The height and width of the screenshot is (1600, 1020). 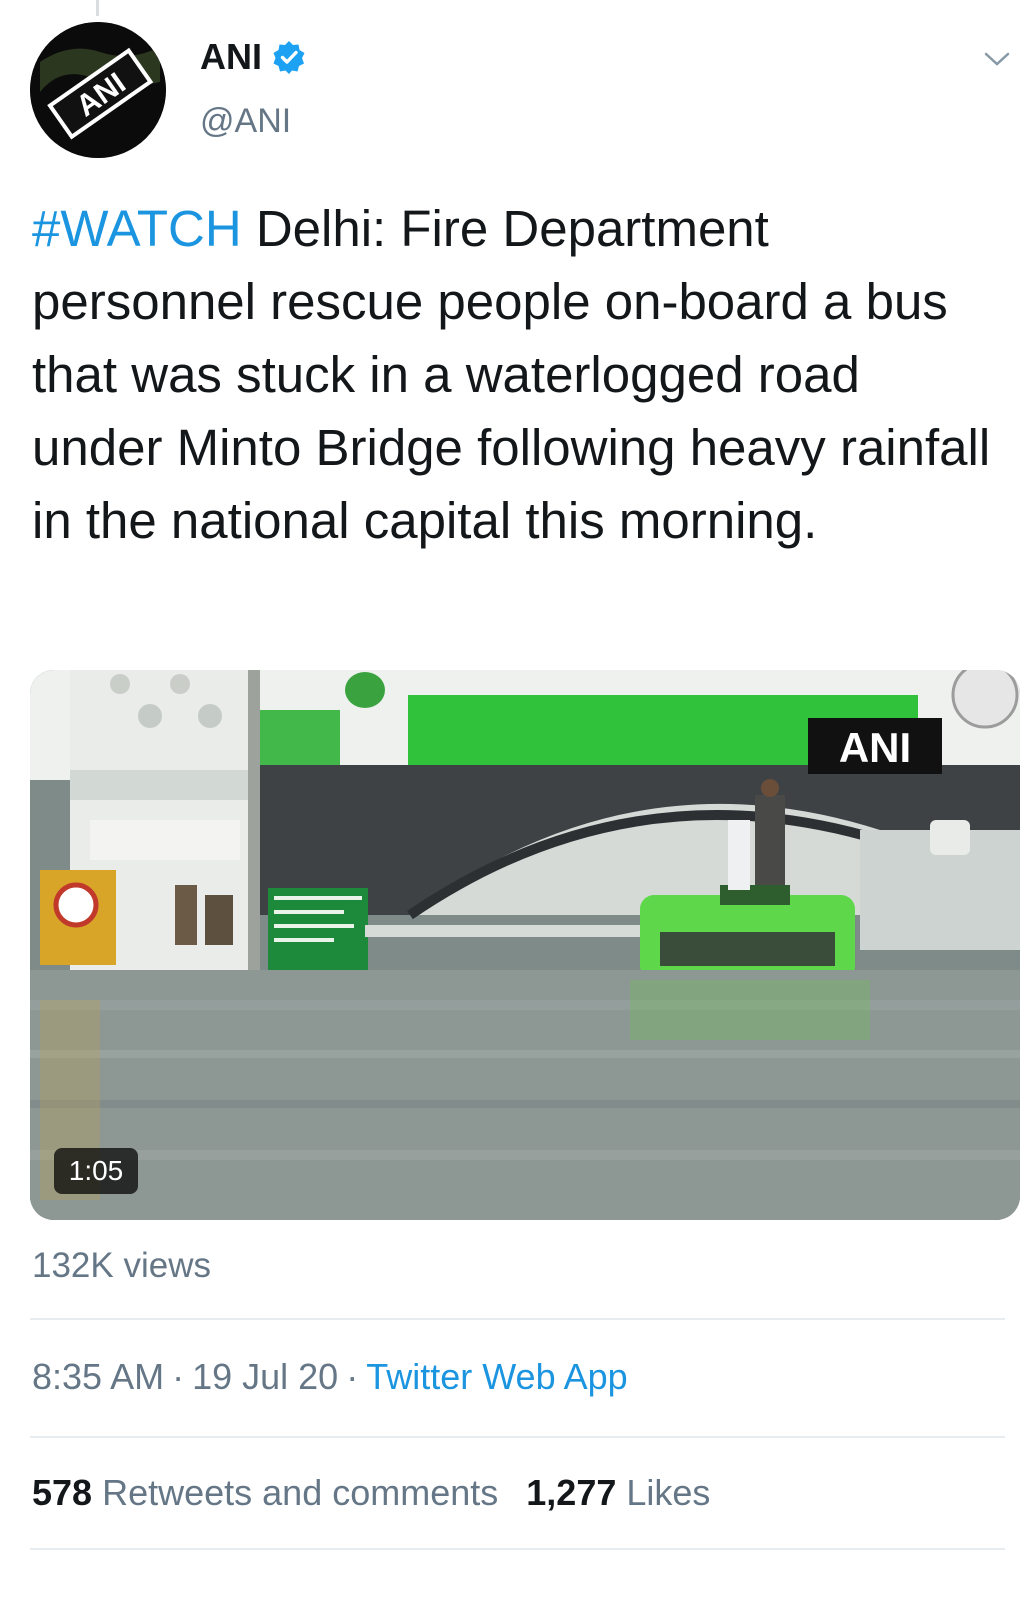 What do you see at coordinates (265, 1376) in the screenshot?
I see `tweet-date: 19 Jul 20` at bounding box center [265, 1376].